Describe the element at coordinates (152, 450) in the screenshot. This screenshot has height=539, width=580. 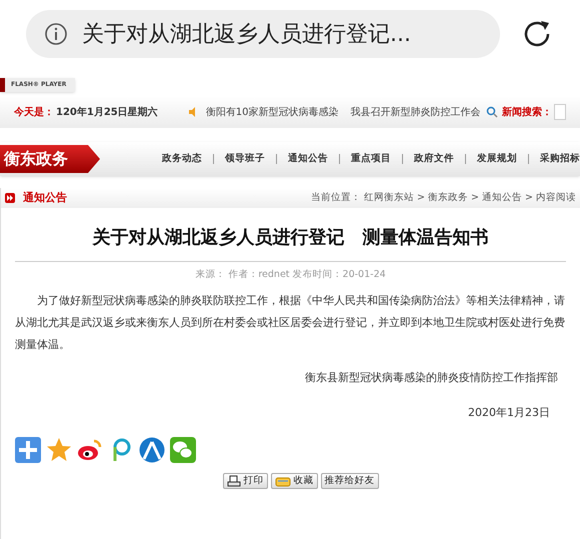
I see `figure-share-icon` at that location.